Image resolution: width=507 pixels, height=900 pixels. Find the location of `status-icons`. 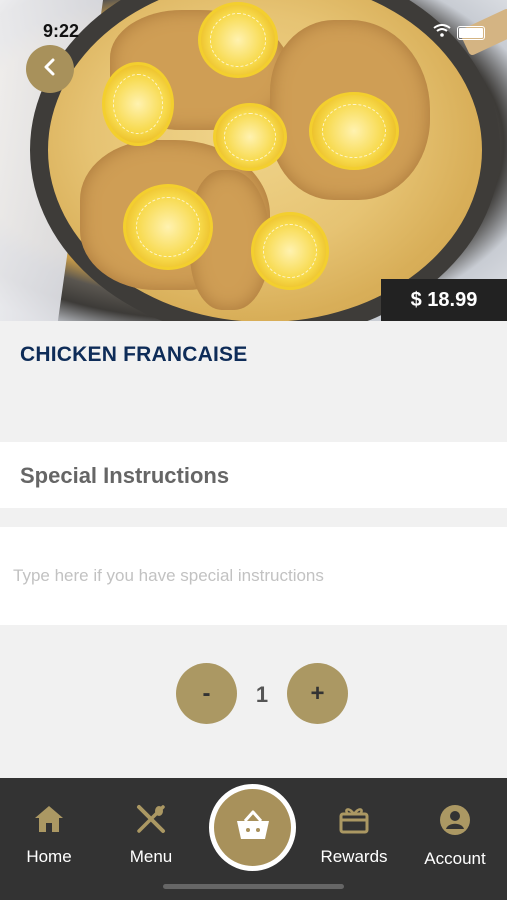

status-icons is located at coordinates (459, 33).